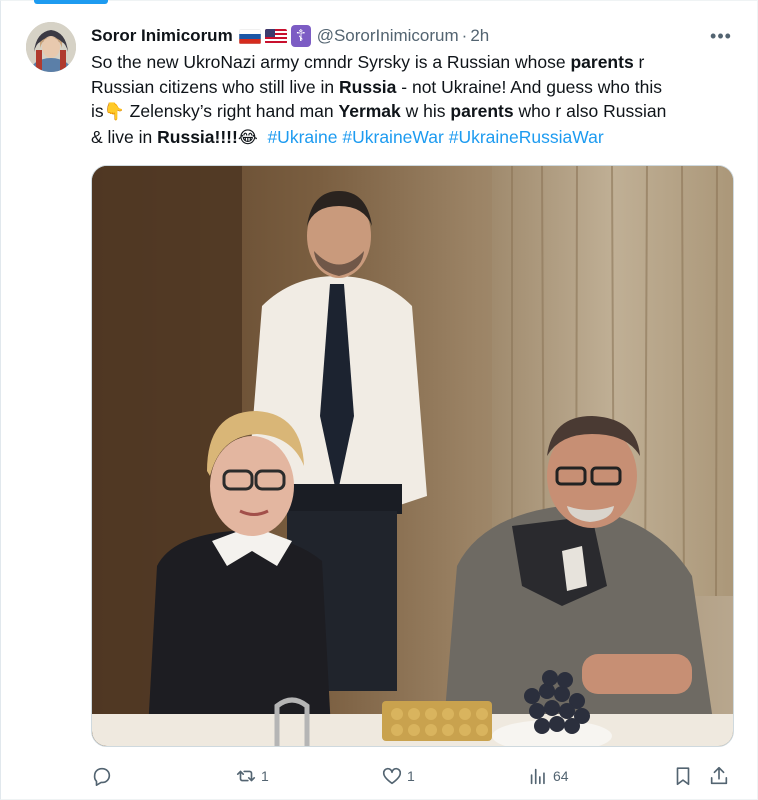 The width and height of the screenshot is (758, 800). I want to click on reply-button, so click(104, 776).